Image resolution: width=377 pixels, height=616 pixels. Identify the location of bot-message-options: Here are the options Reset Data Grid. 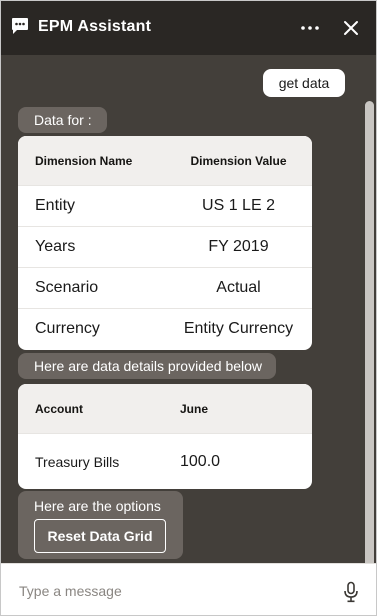
(100, 525).